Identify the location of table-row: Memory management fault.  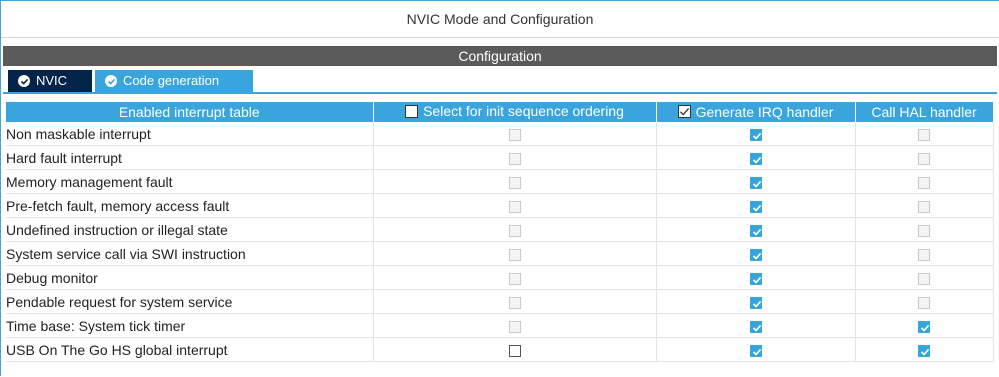
(500, 181).